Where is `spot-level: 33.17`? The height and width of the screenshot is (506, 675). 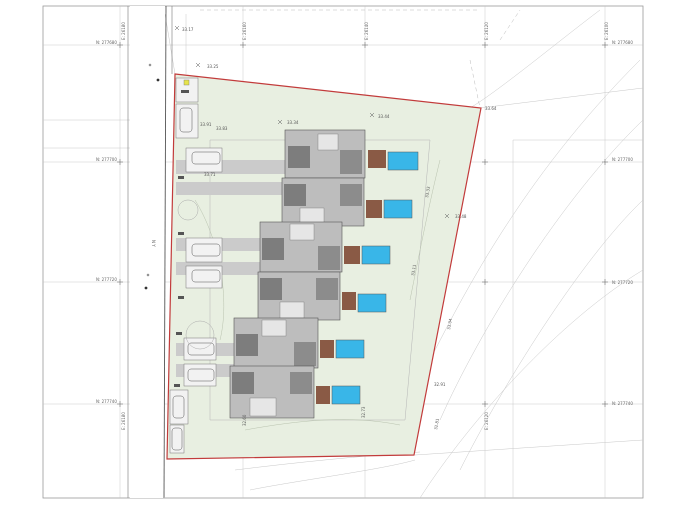
spot-level: 33.17 is located at coordinates (188, 29).